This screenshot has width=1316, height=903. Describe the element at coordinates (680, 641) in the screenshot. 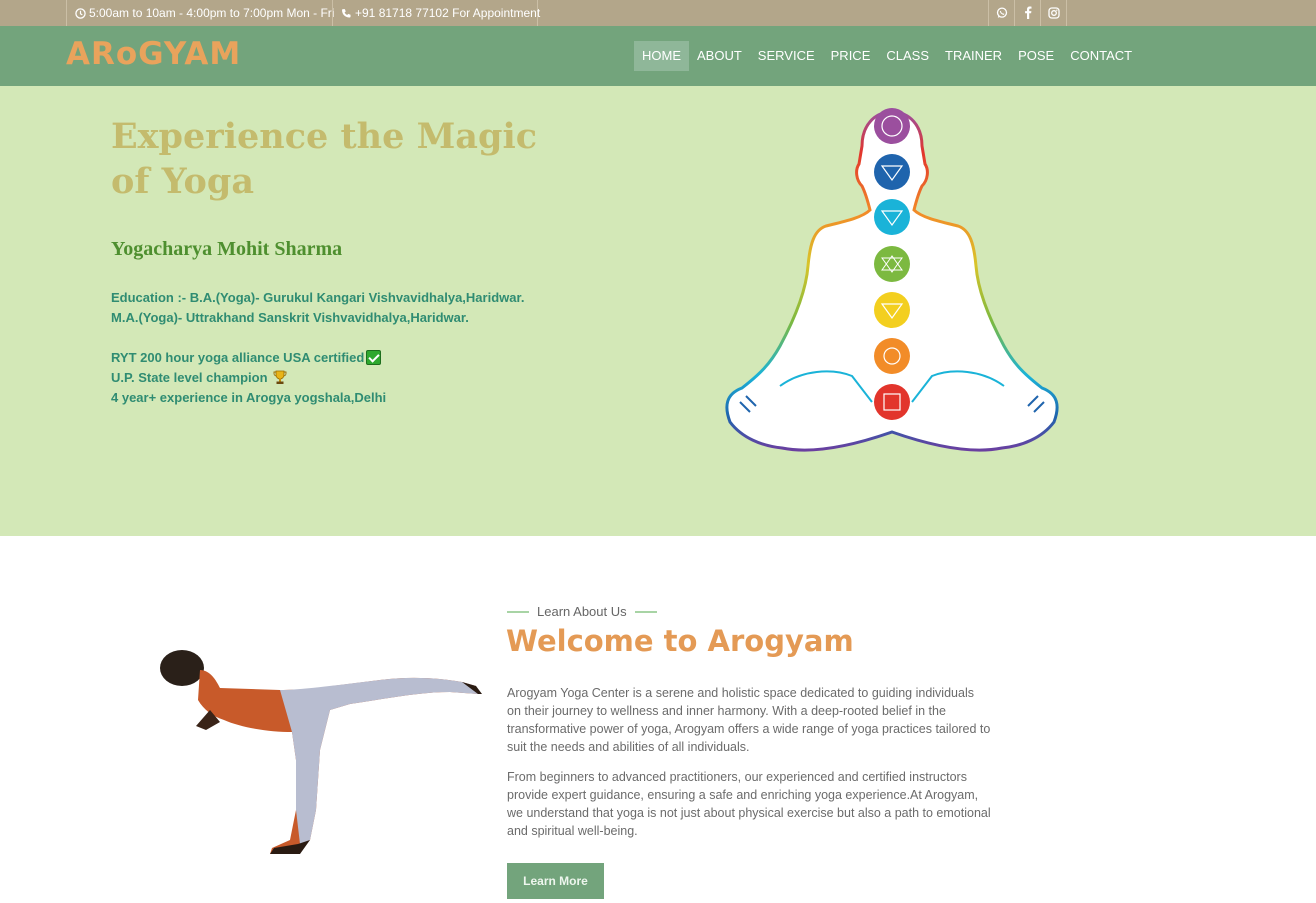

I see `about-title: Welcome to Arogyam` at that location.